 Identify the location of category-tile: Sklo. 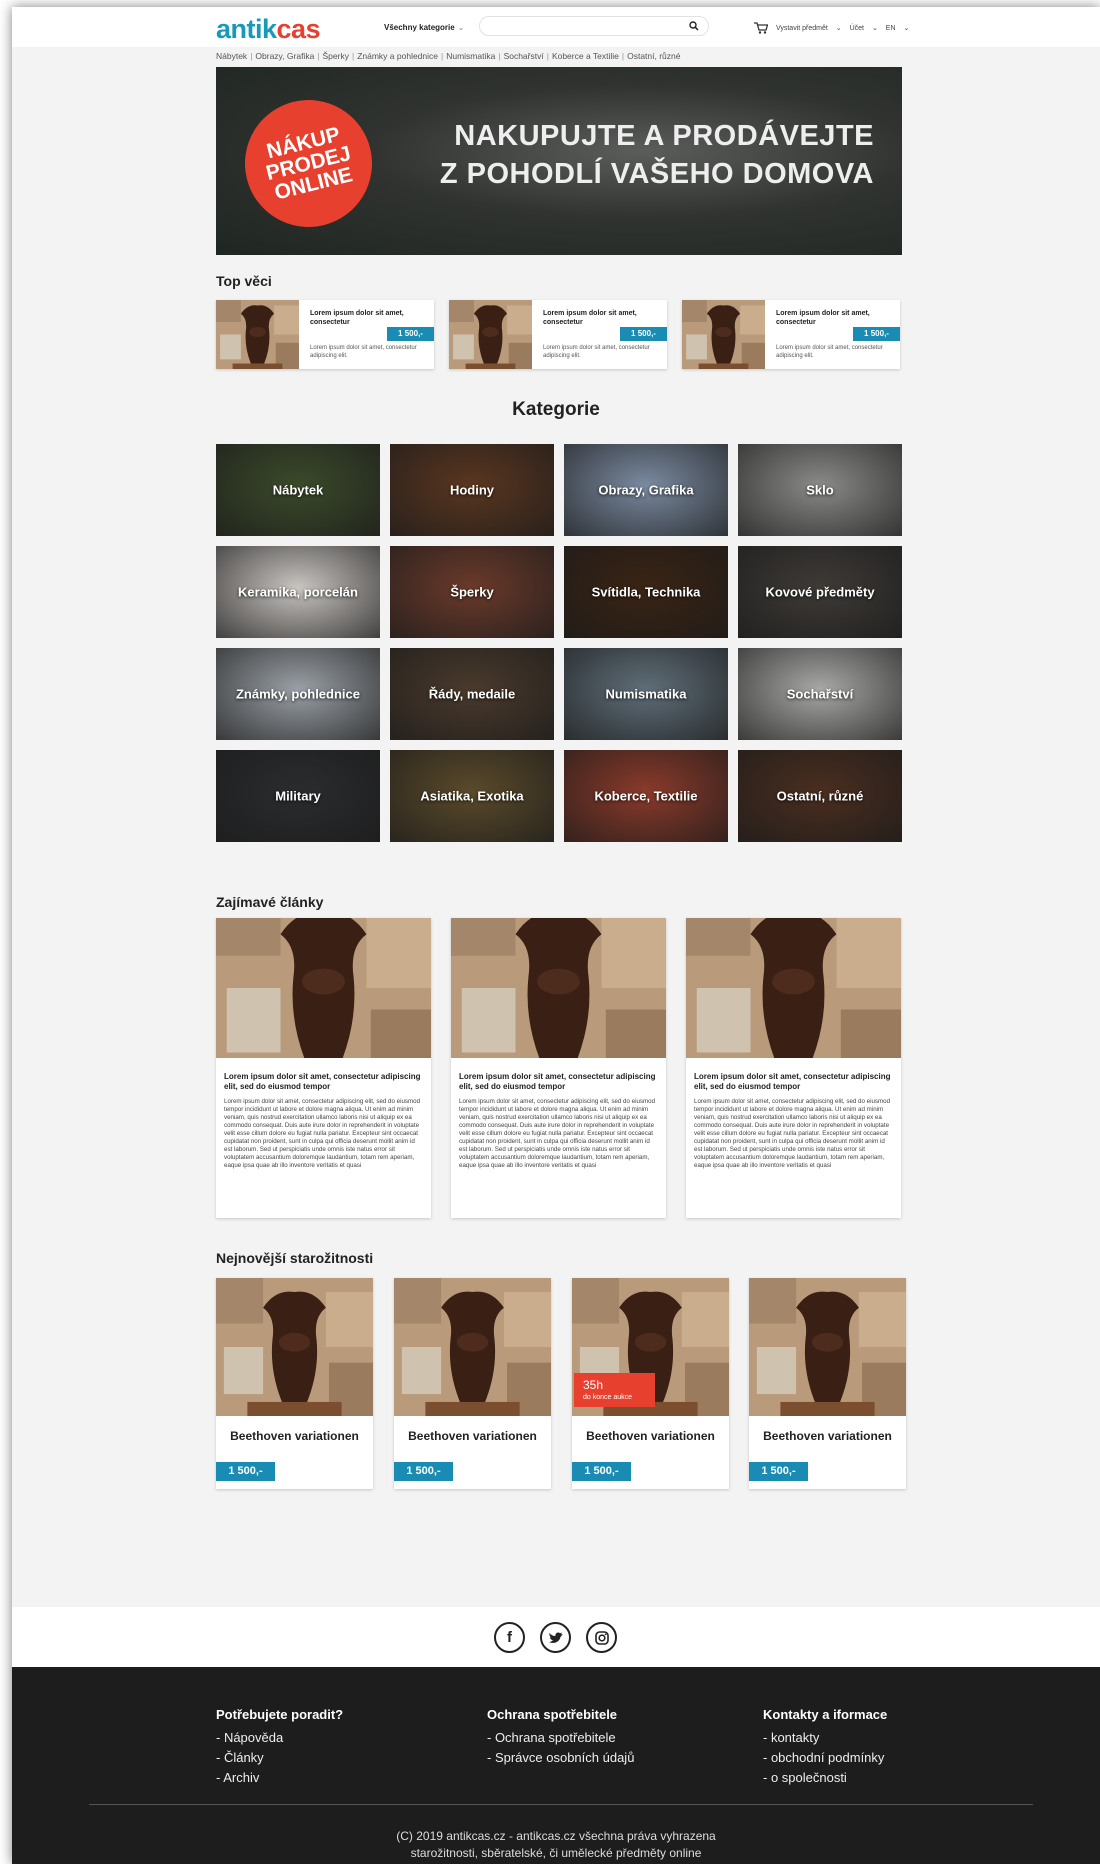
(820, 490).